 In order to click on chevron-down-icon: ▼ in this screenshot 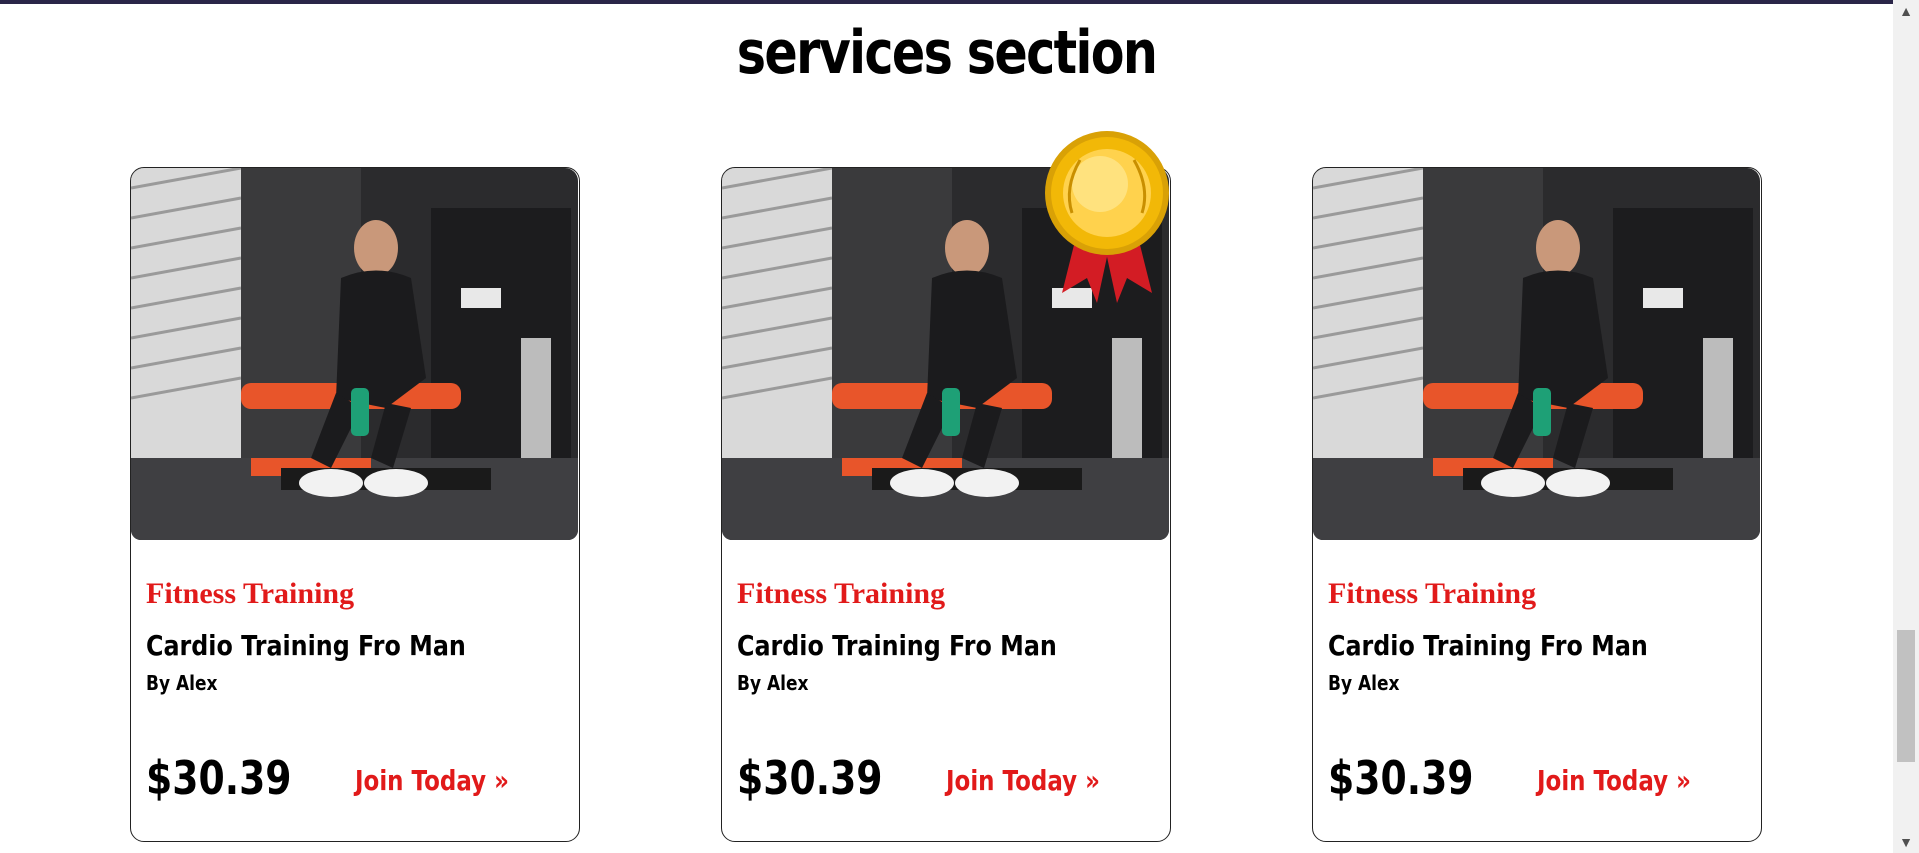, I will do `click(1906, 842)`.